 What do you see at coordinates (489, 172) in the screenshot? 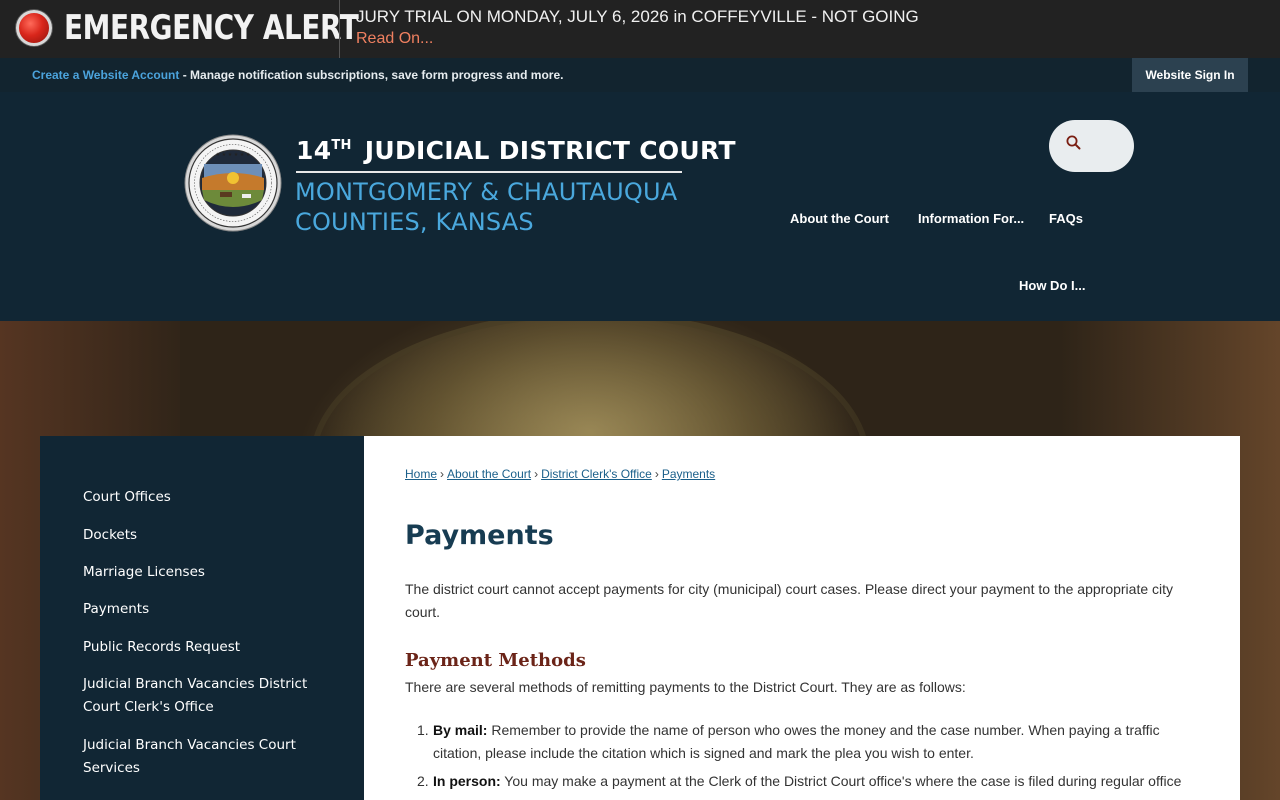
I see `title-rule` at bounding box center [489, 172].